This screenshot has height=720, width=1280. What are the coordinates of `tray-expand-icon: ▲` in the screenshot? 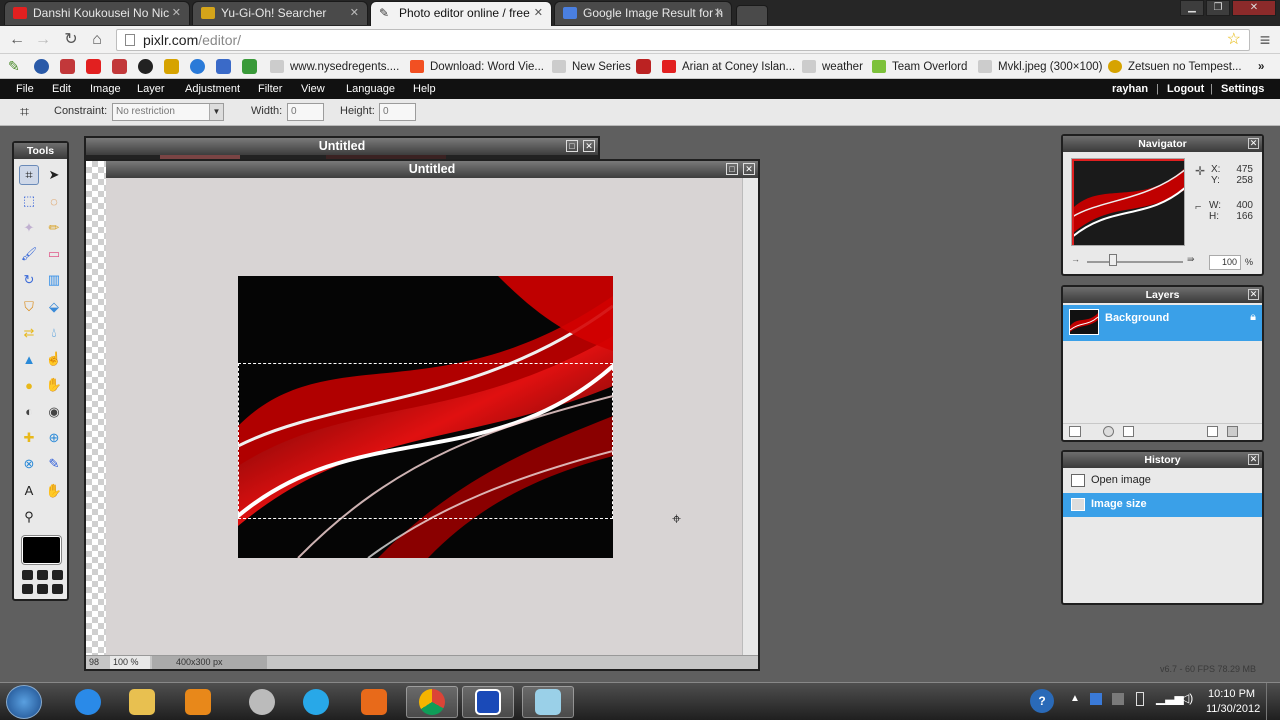 It's located at (1075, 698).